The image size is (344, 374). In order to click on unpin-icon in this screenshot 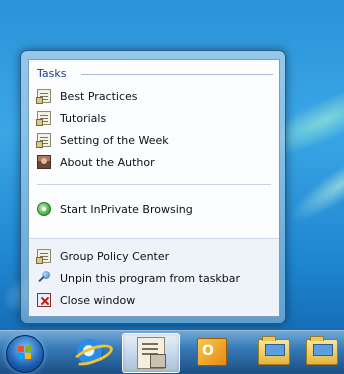, I will do `click(44, 278)`.